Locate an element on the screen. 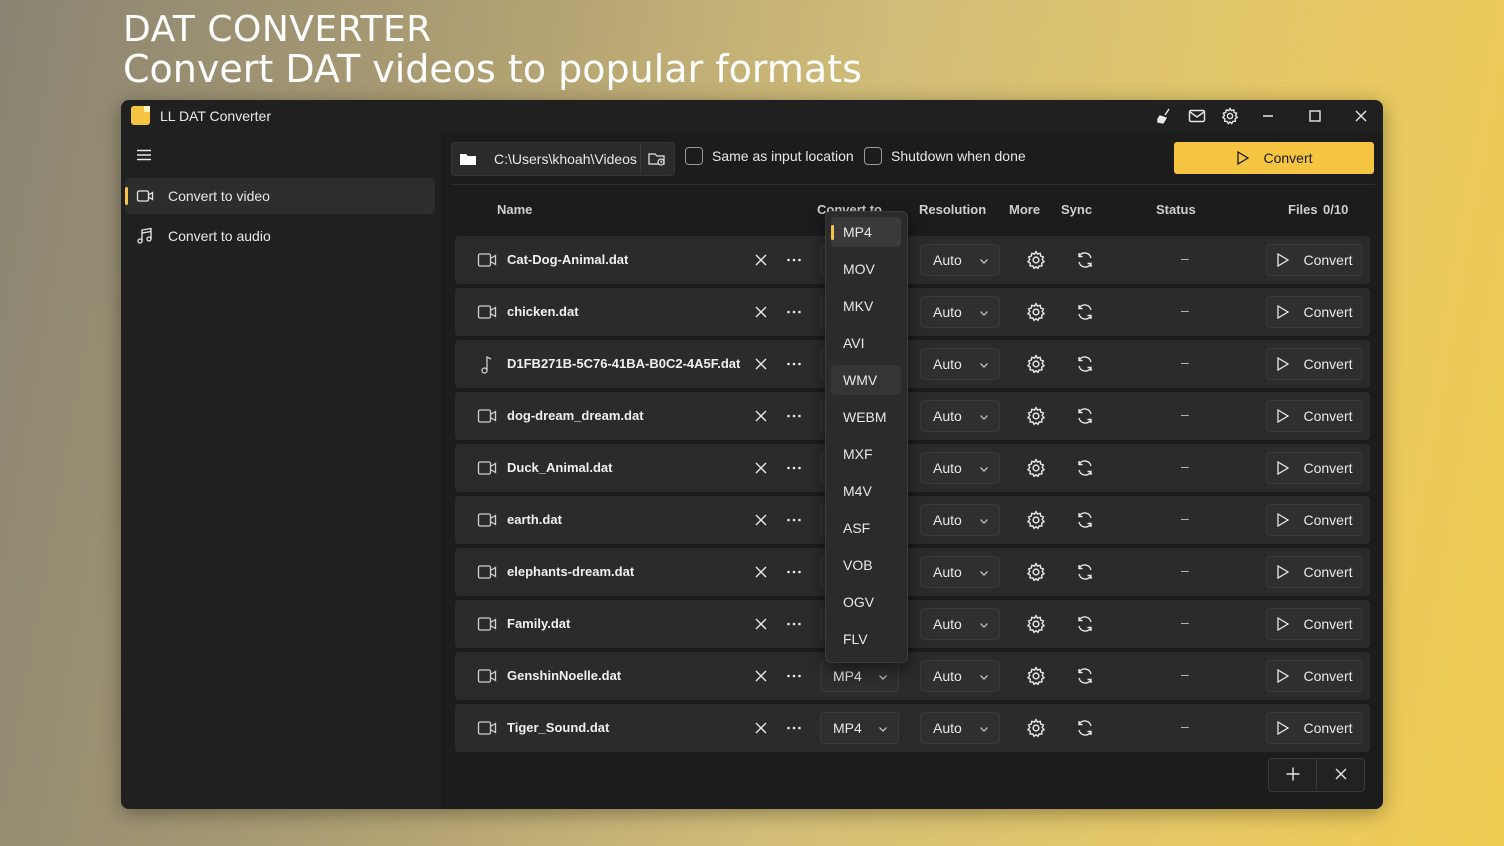 Image resolution: width=1504 pixels, height=846 pixels. format-option-vob: VOB is located at coordinates (866, 565).